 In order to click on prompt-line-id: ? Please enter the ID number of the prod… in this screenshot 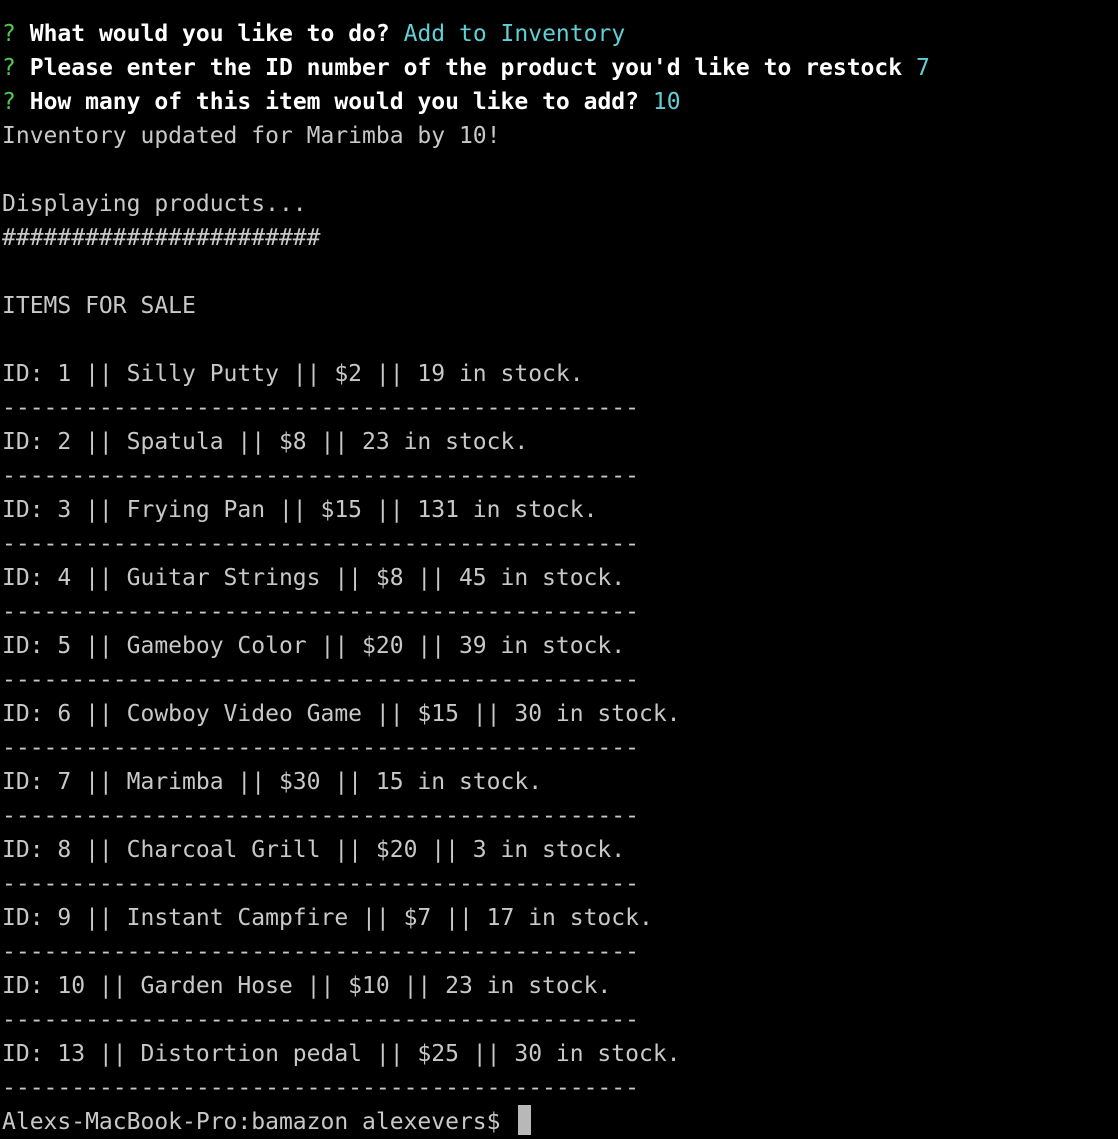, I will do `click(558, 68)`.